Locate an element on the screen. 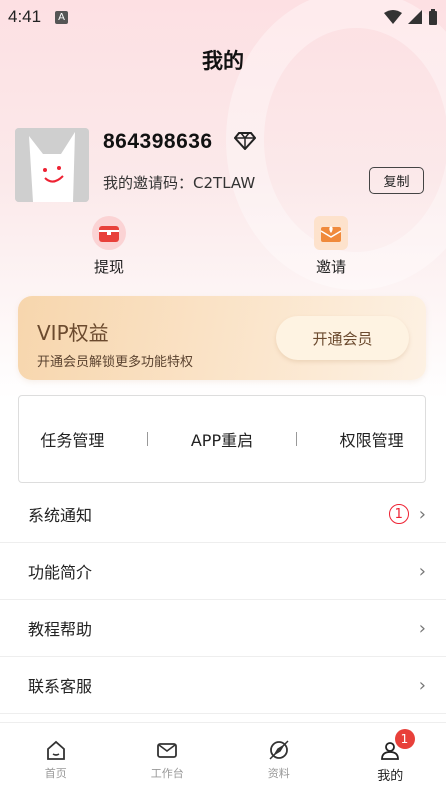 The image size is (446, 794). tab-workbench: 工作台 is located at coordinates (168, 758).